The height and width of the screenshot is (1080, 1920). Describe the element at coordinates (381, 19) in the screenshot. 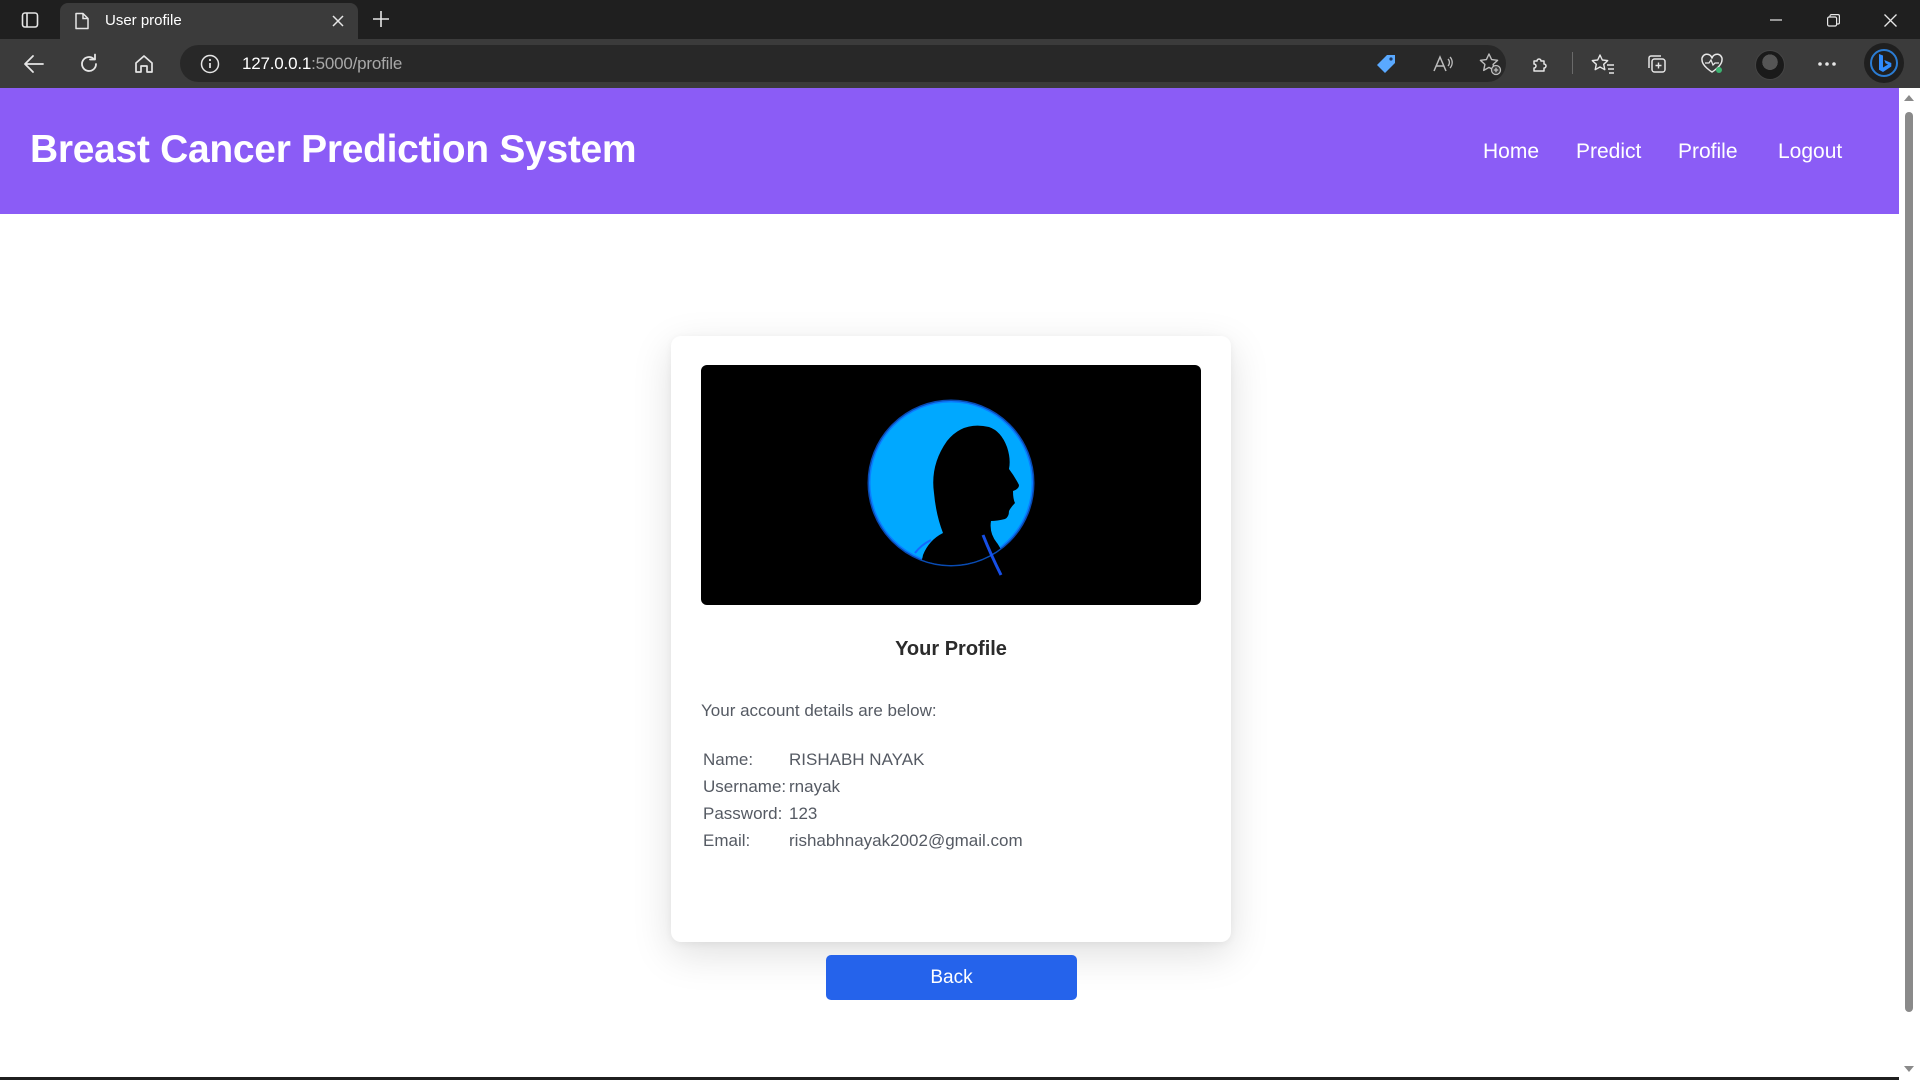

I see `new-tab-icon` at that location.